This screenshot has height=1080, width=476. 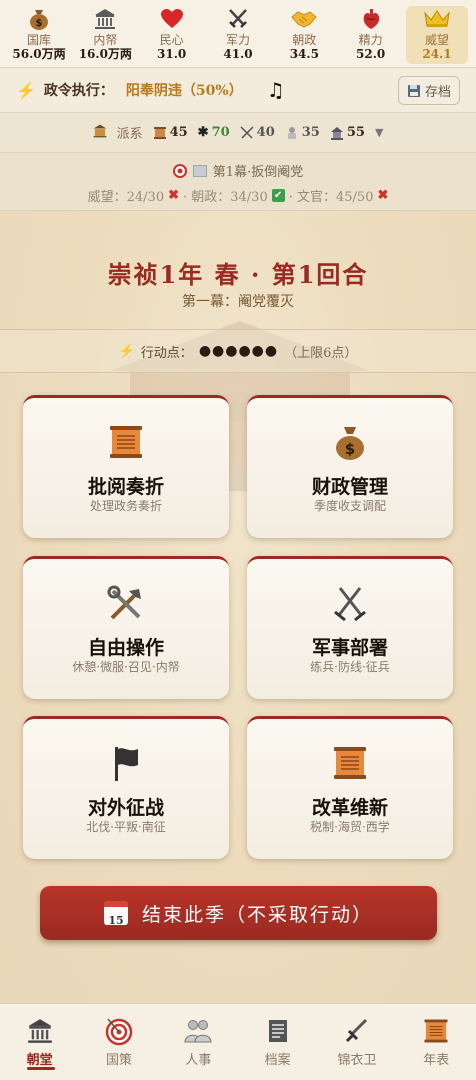 What do you see at coordinates (38, 40) in the screenshot?
I see `stat-label: 国库` at bounding box center [38, 40].